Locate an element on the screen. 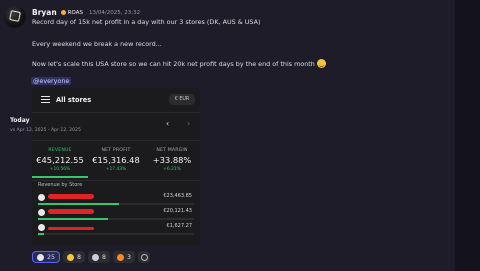 Image resolution: width=480 pixels, height=271 pixels. heart-eyes-emoji-icon is located at coordinates (71, 257).